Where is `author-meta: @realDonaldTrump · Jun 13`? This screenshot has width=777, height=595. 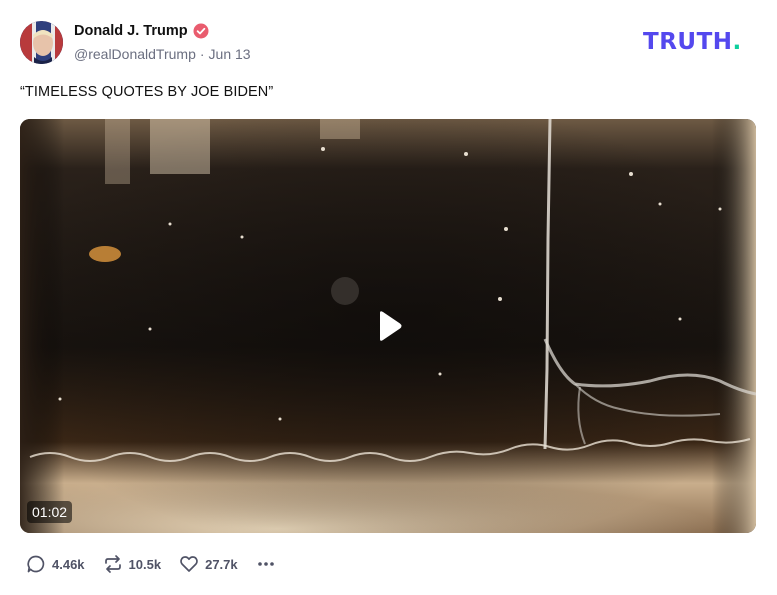
author-meta: @realDonaldTrump · Jun 13 is located at coordinates (162, 54).